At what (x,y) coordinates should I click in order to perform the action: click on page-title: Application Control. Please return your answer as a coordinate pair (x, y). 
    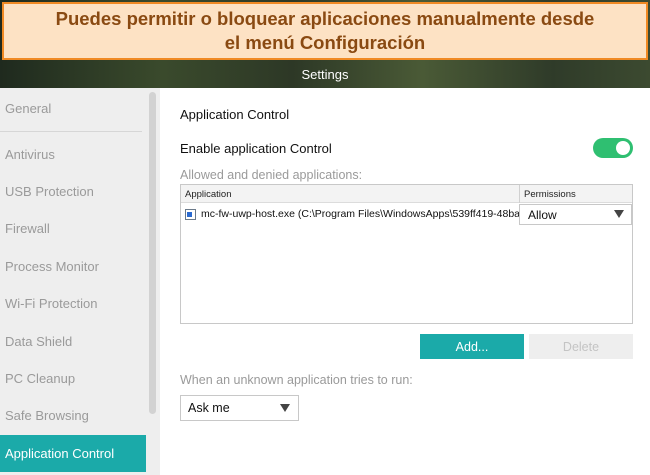
    Looking at the image, I should click on (235, 114).